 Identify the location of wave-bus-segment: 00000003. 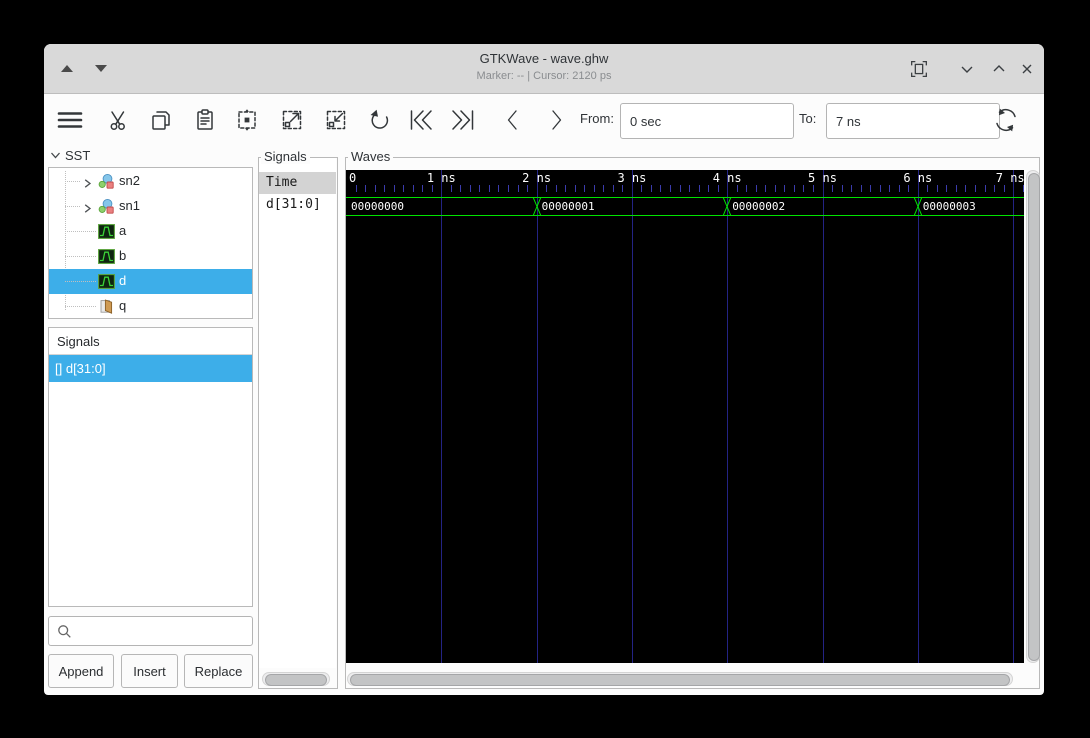
(970, 206).